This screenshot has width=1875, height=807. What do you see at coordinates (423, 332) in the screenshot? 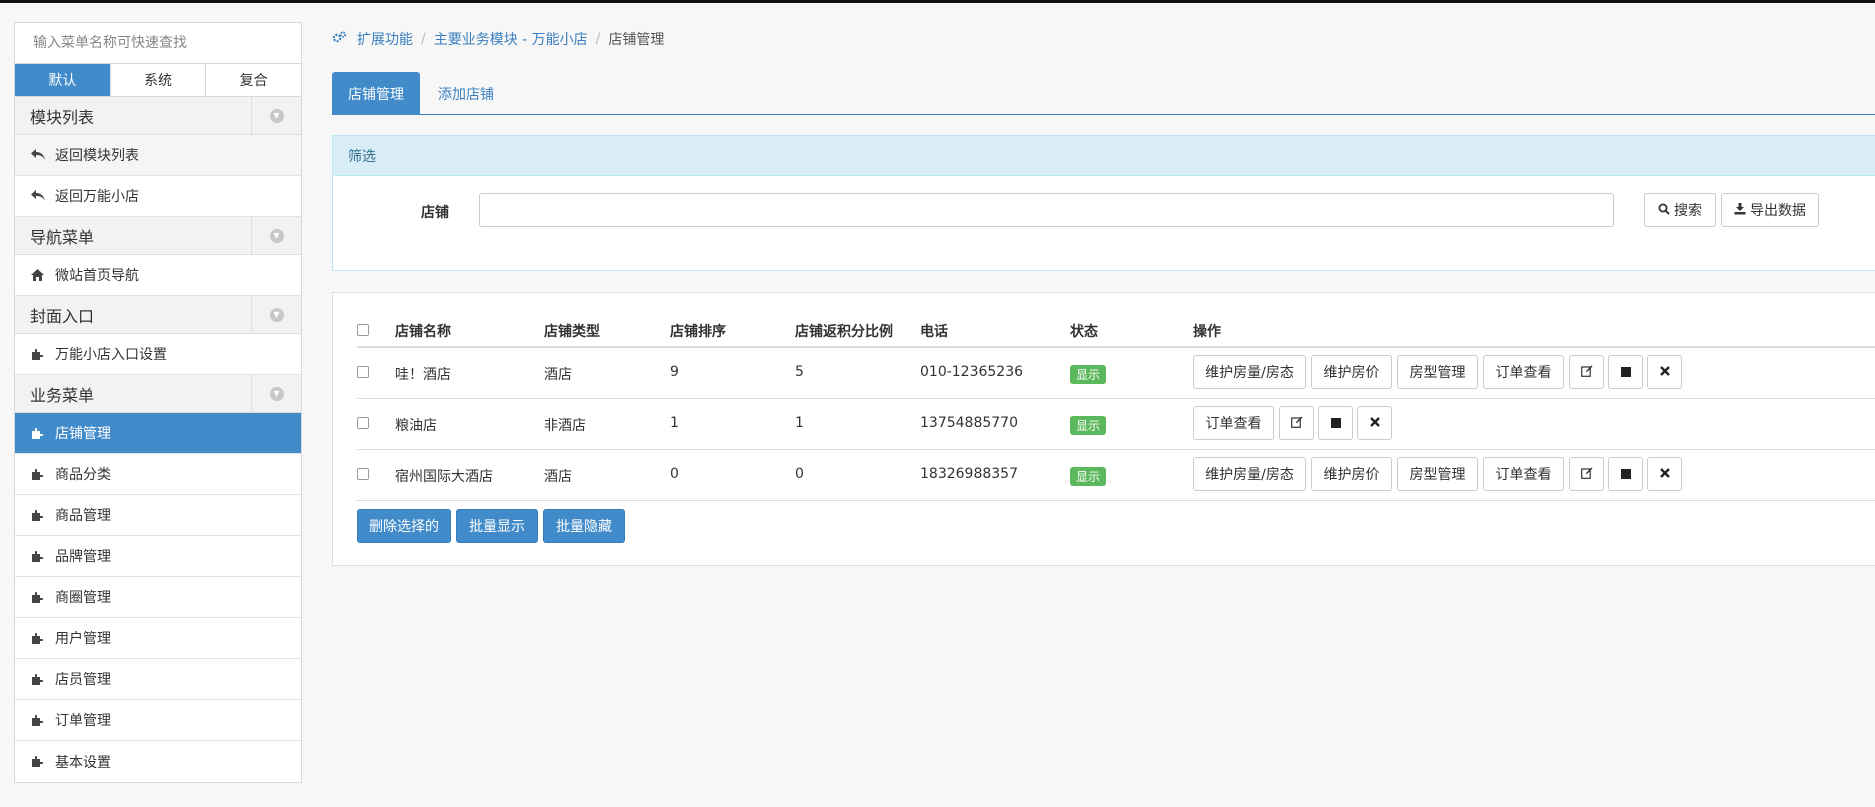
I see `column-header-name: 店铺名称` at bounding box center [423, 332].